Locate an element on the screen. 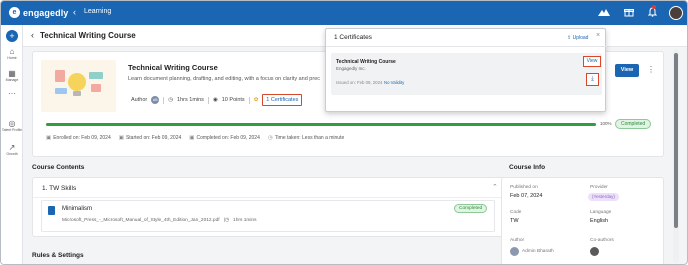  code-label: Code is located at coordinates (516, 212).